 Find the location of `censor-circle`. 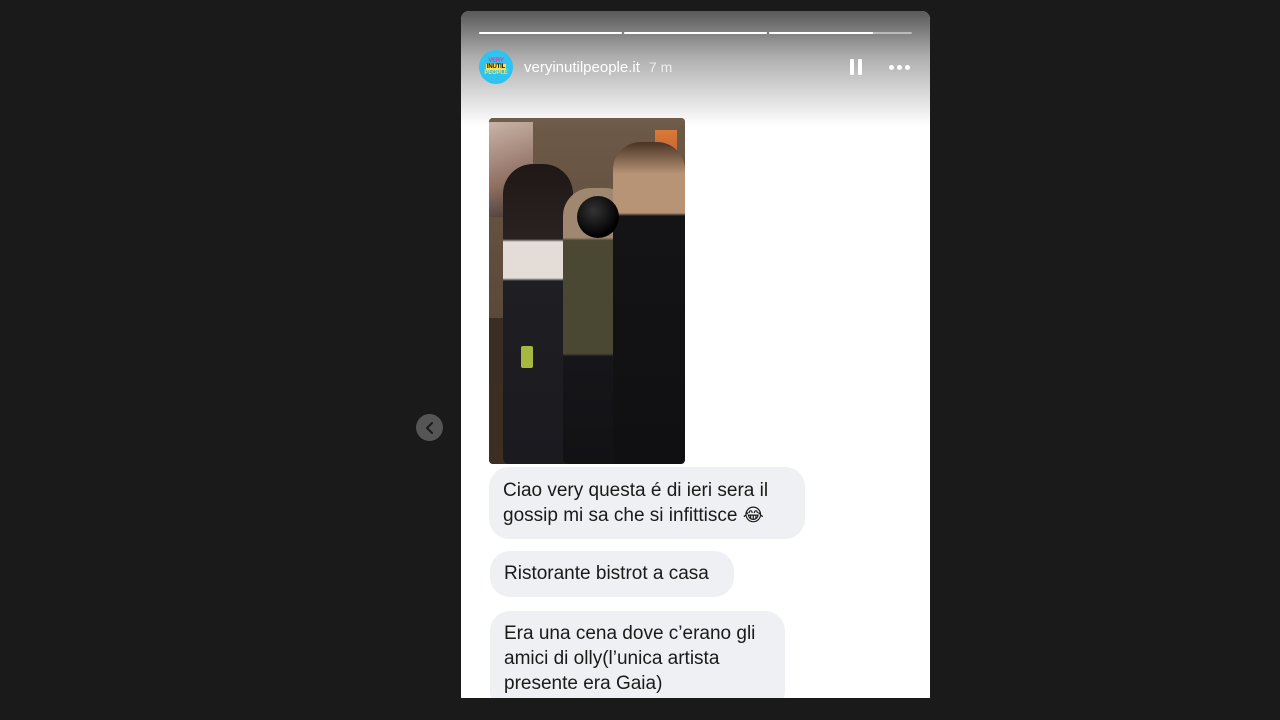

censor-circle is located at coordinates (598, 217).